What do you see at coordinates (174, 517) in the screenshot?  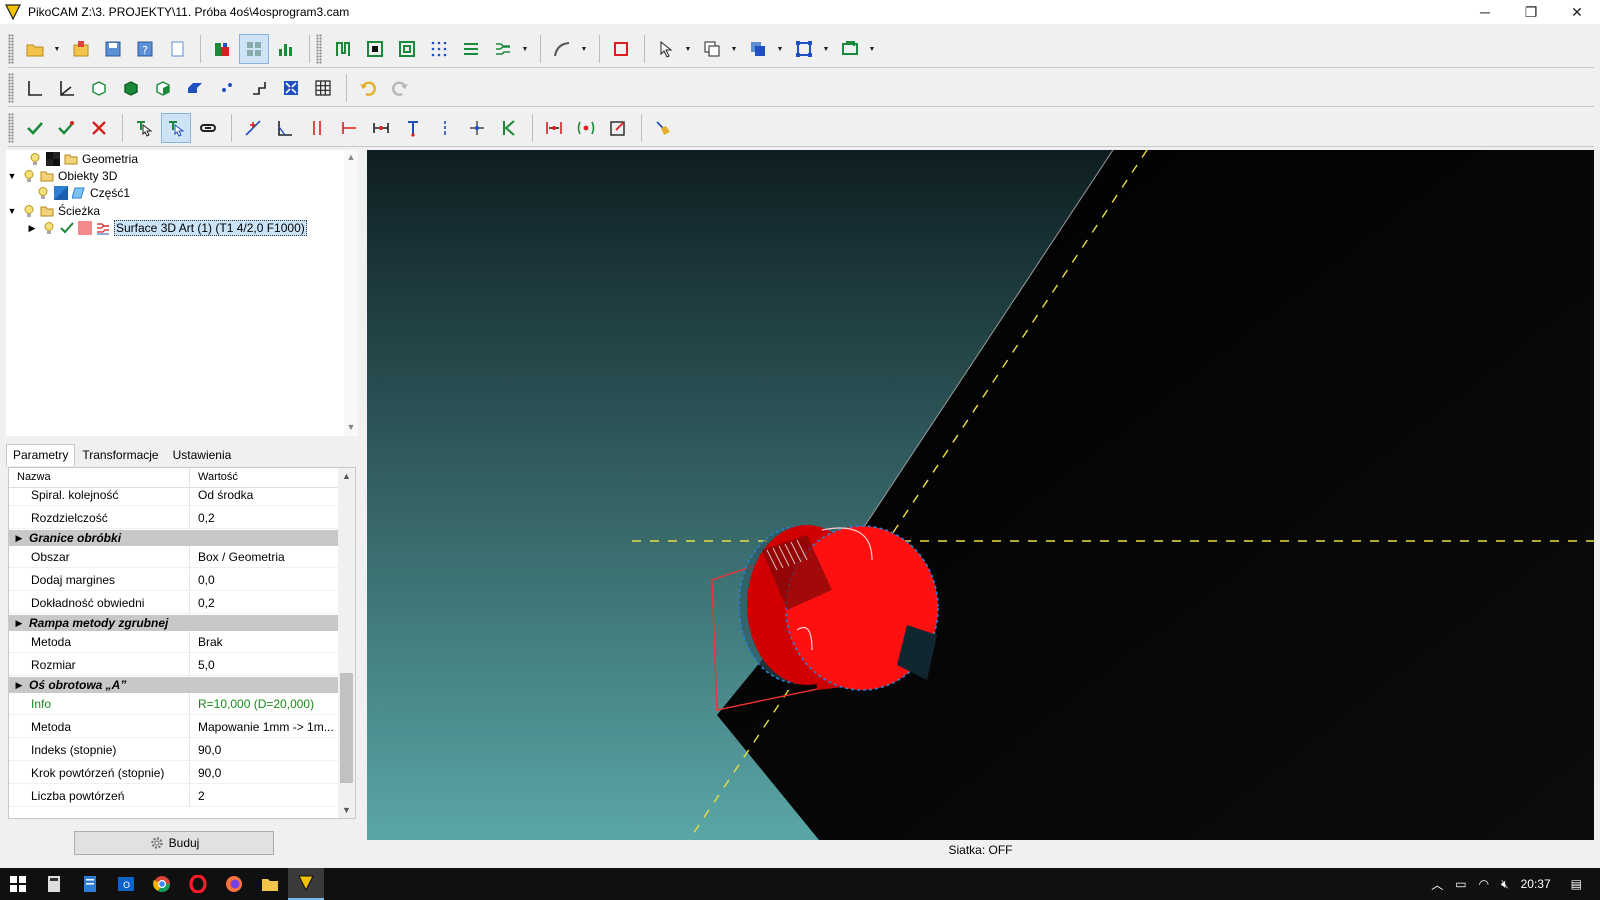 I see `prop-row: Rozdzielczość 0,2` at bounding box center [174, 517].